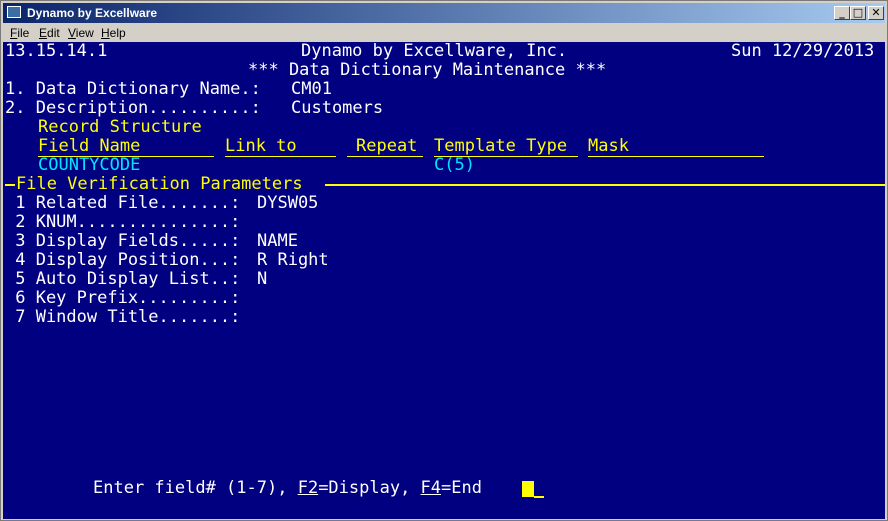 The width and height of the screenshot is (888, 521). What do you see at coordinates (195, 488) in the screenshot?
I see `prompt-prefix: Enter field# (1-7),` at bounding box center [195, 488].